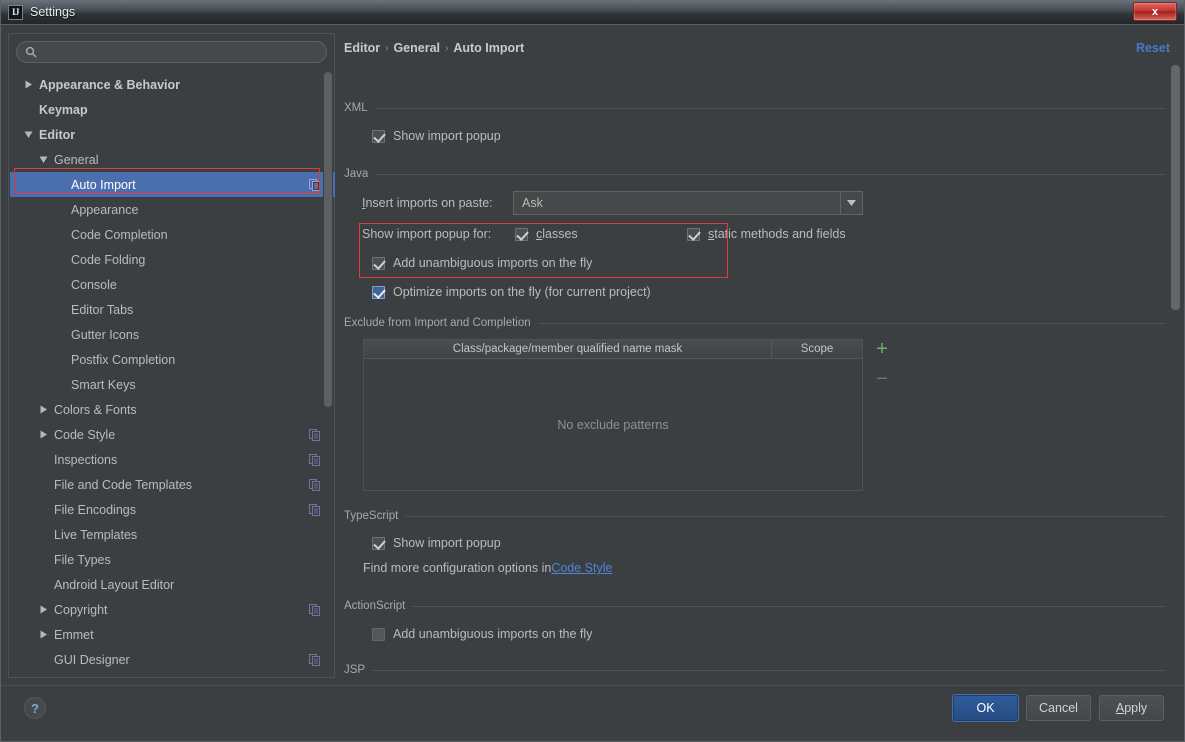  I want to click on plus-icon: +, so click(882, 349).